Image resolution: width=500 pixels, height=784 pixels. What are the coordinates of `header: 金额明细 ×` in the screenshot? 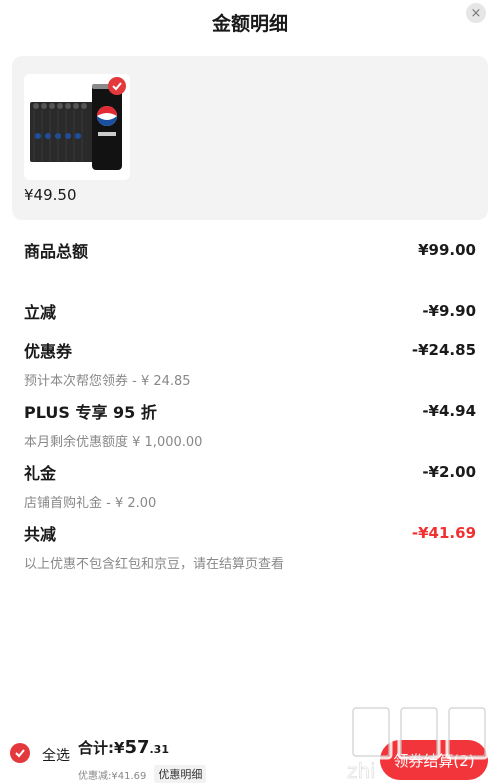 It's located at (250, 24).